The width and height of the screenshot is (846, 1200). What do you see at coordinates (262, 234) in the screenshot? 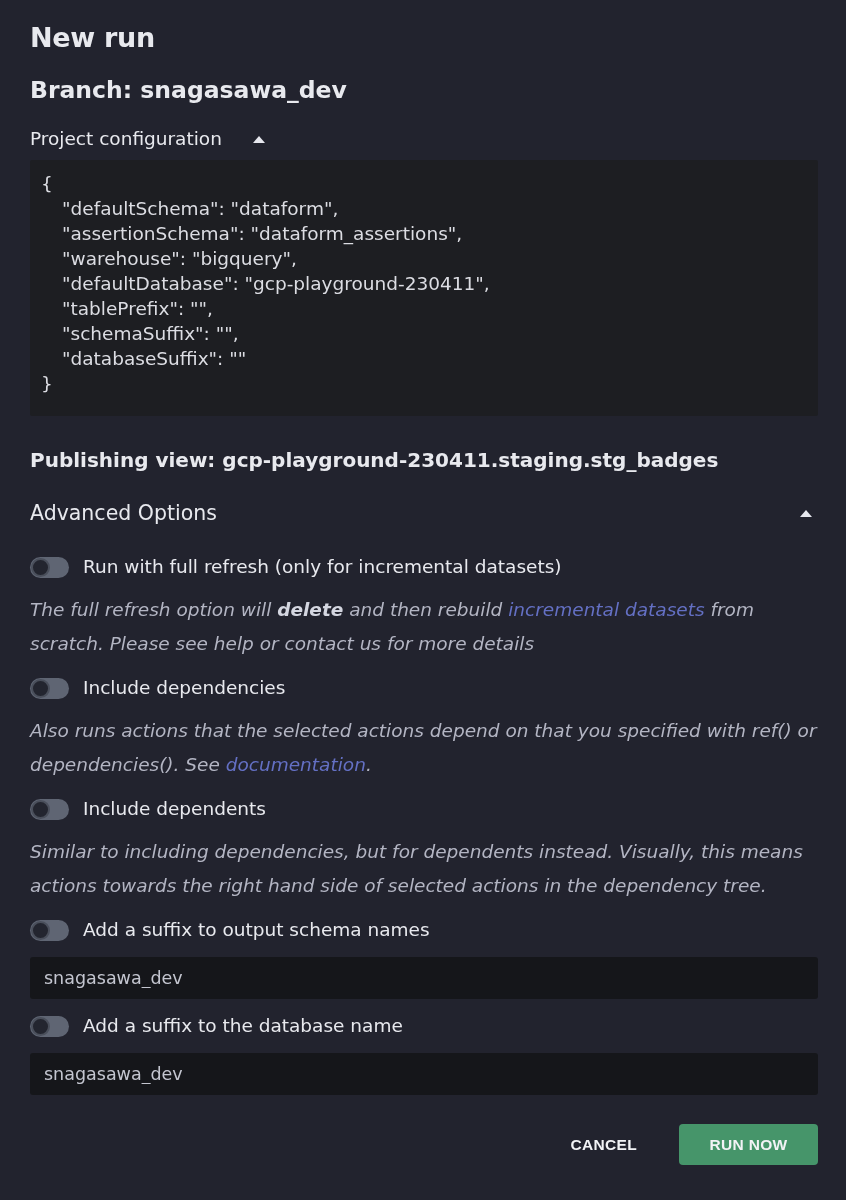
I see `code-line: "assertionSchema": "dataform_assertions",` at bounding box center [262, 234].